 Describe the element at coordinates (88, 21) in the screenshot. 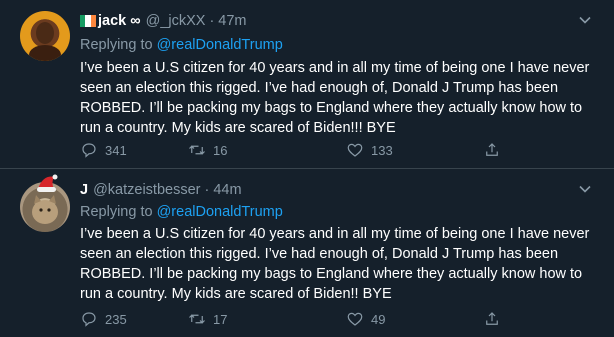

I see `irish-flag-icon` at that location.